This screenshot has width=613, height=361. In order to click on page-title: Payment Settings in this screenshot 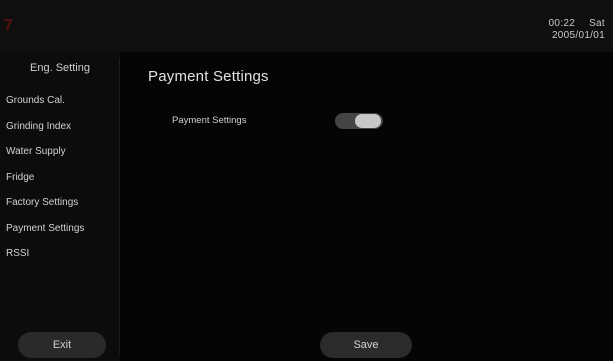, I will do `click(208, 76)`.